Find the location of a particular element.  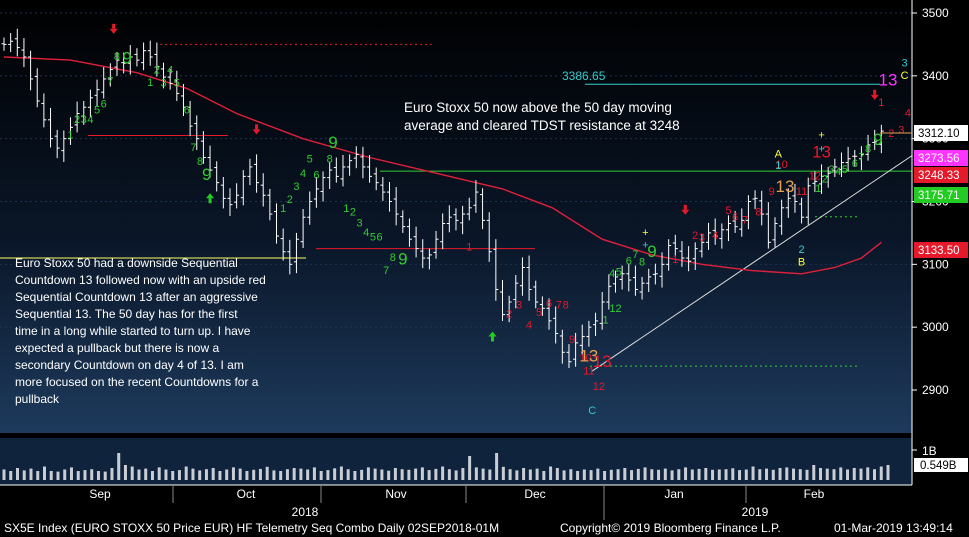

sequential-label: 11 is located at coordinates (801, 192).